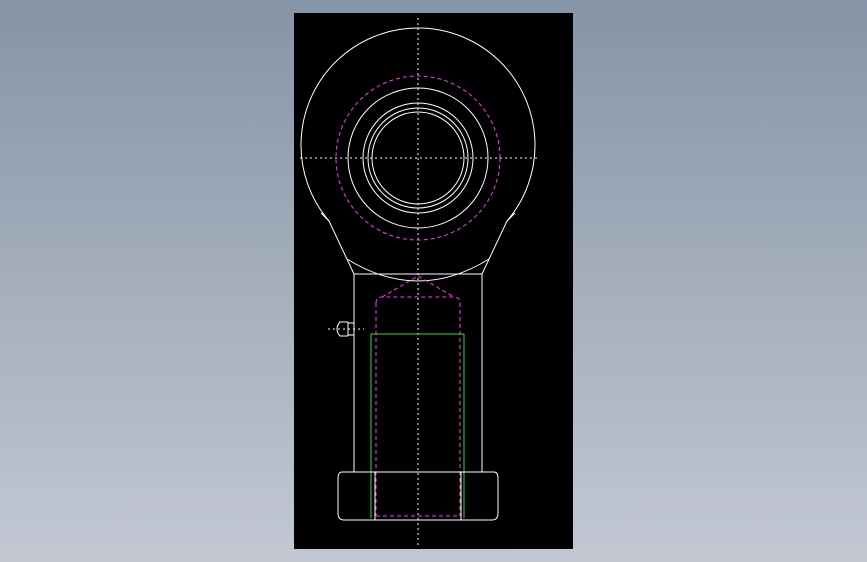 The height and width of the screenshot is (562, 867). I want to click on head-right-flank, so click(494, 247).